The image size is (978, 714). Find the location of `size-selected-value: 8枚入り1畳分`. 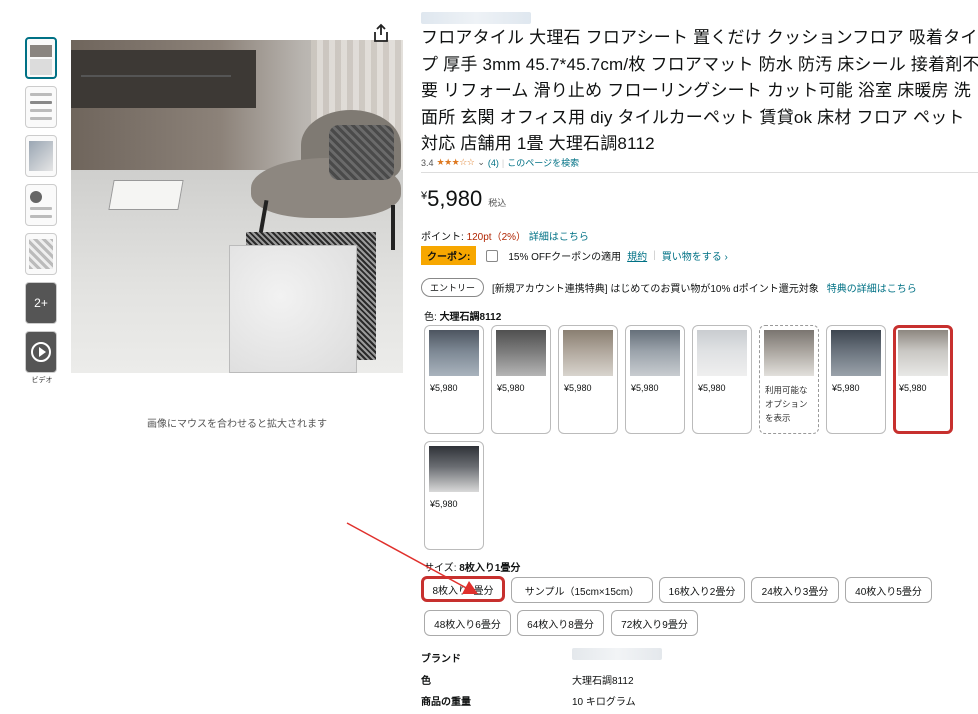

size-selected-value: 8枚入り1畳分 is located at coordinates (490, 568).